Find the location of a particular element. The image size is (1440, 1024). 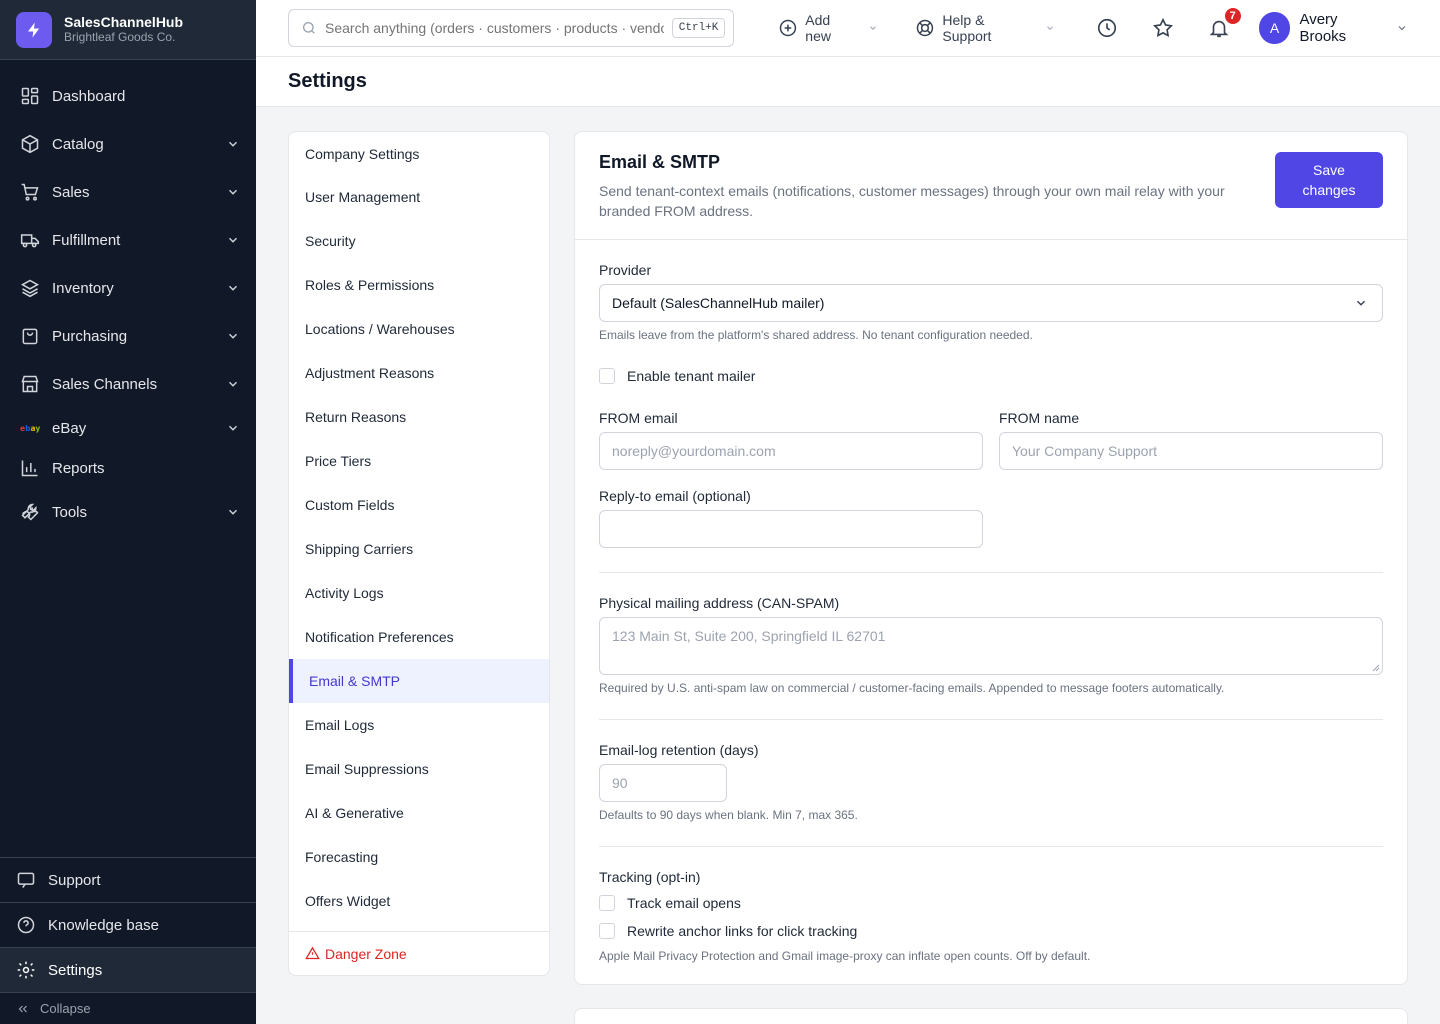

help-support-button: Help & Support is located at coordinates (984, 28).